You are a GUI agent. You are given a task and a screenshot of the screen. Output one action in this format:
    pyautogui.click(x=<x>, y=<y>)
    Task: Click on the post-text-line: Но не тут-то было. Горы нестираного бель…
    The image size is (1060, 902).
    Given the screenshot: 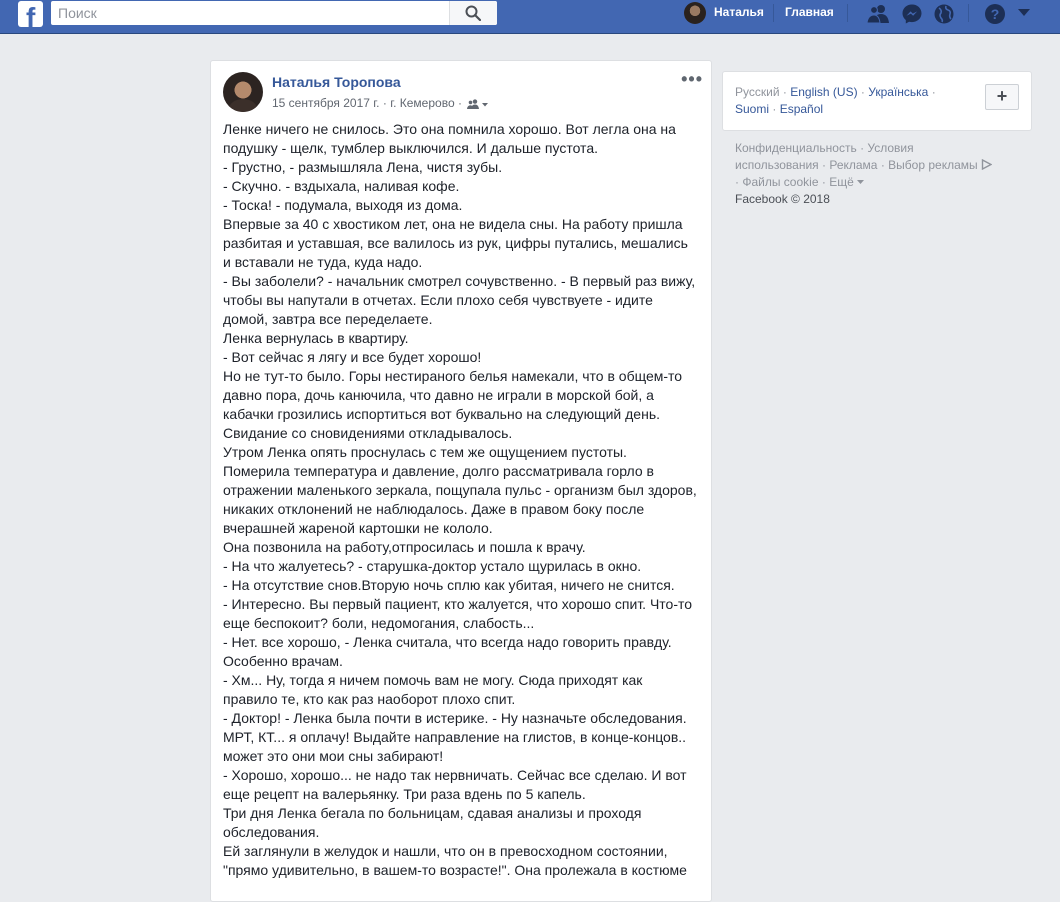 What is the action you would take?
    pyautogui.click(x=453, y=376)
    